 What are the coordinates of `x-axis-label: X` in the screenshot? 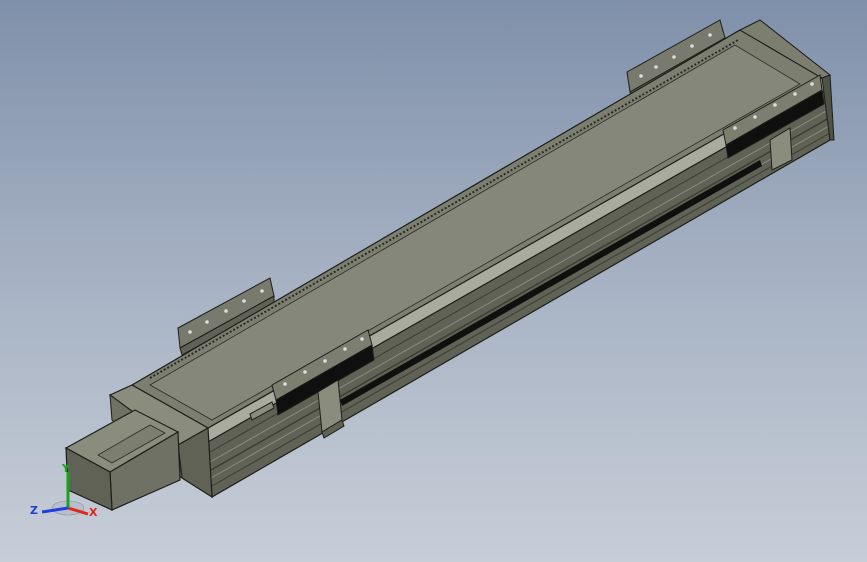 It's located at (93, 512).